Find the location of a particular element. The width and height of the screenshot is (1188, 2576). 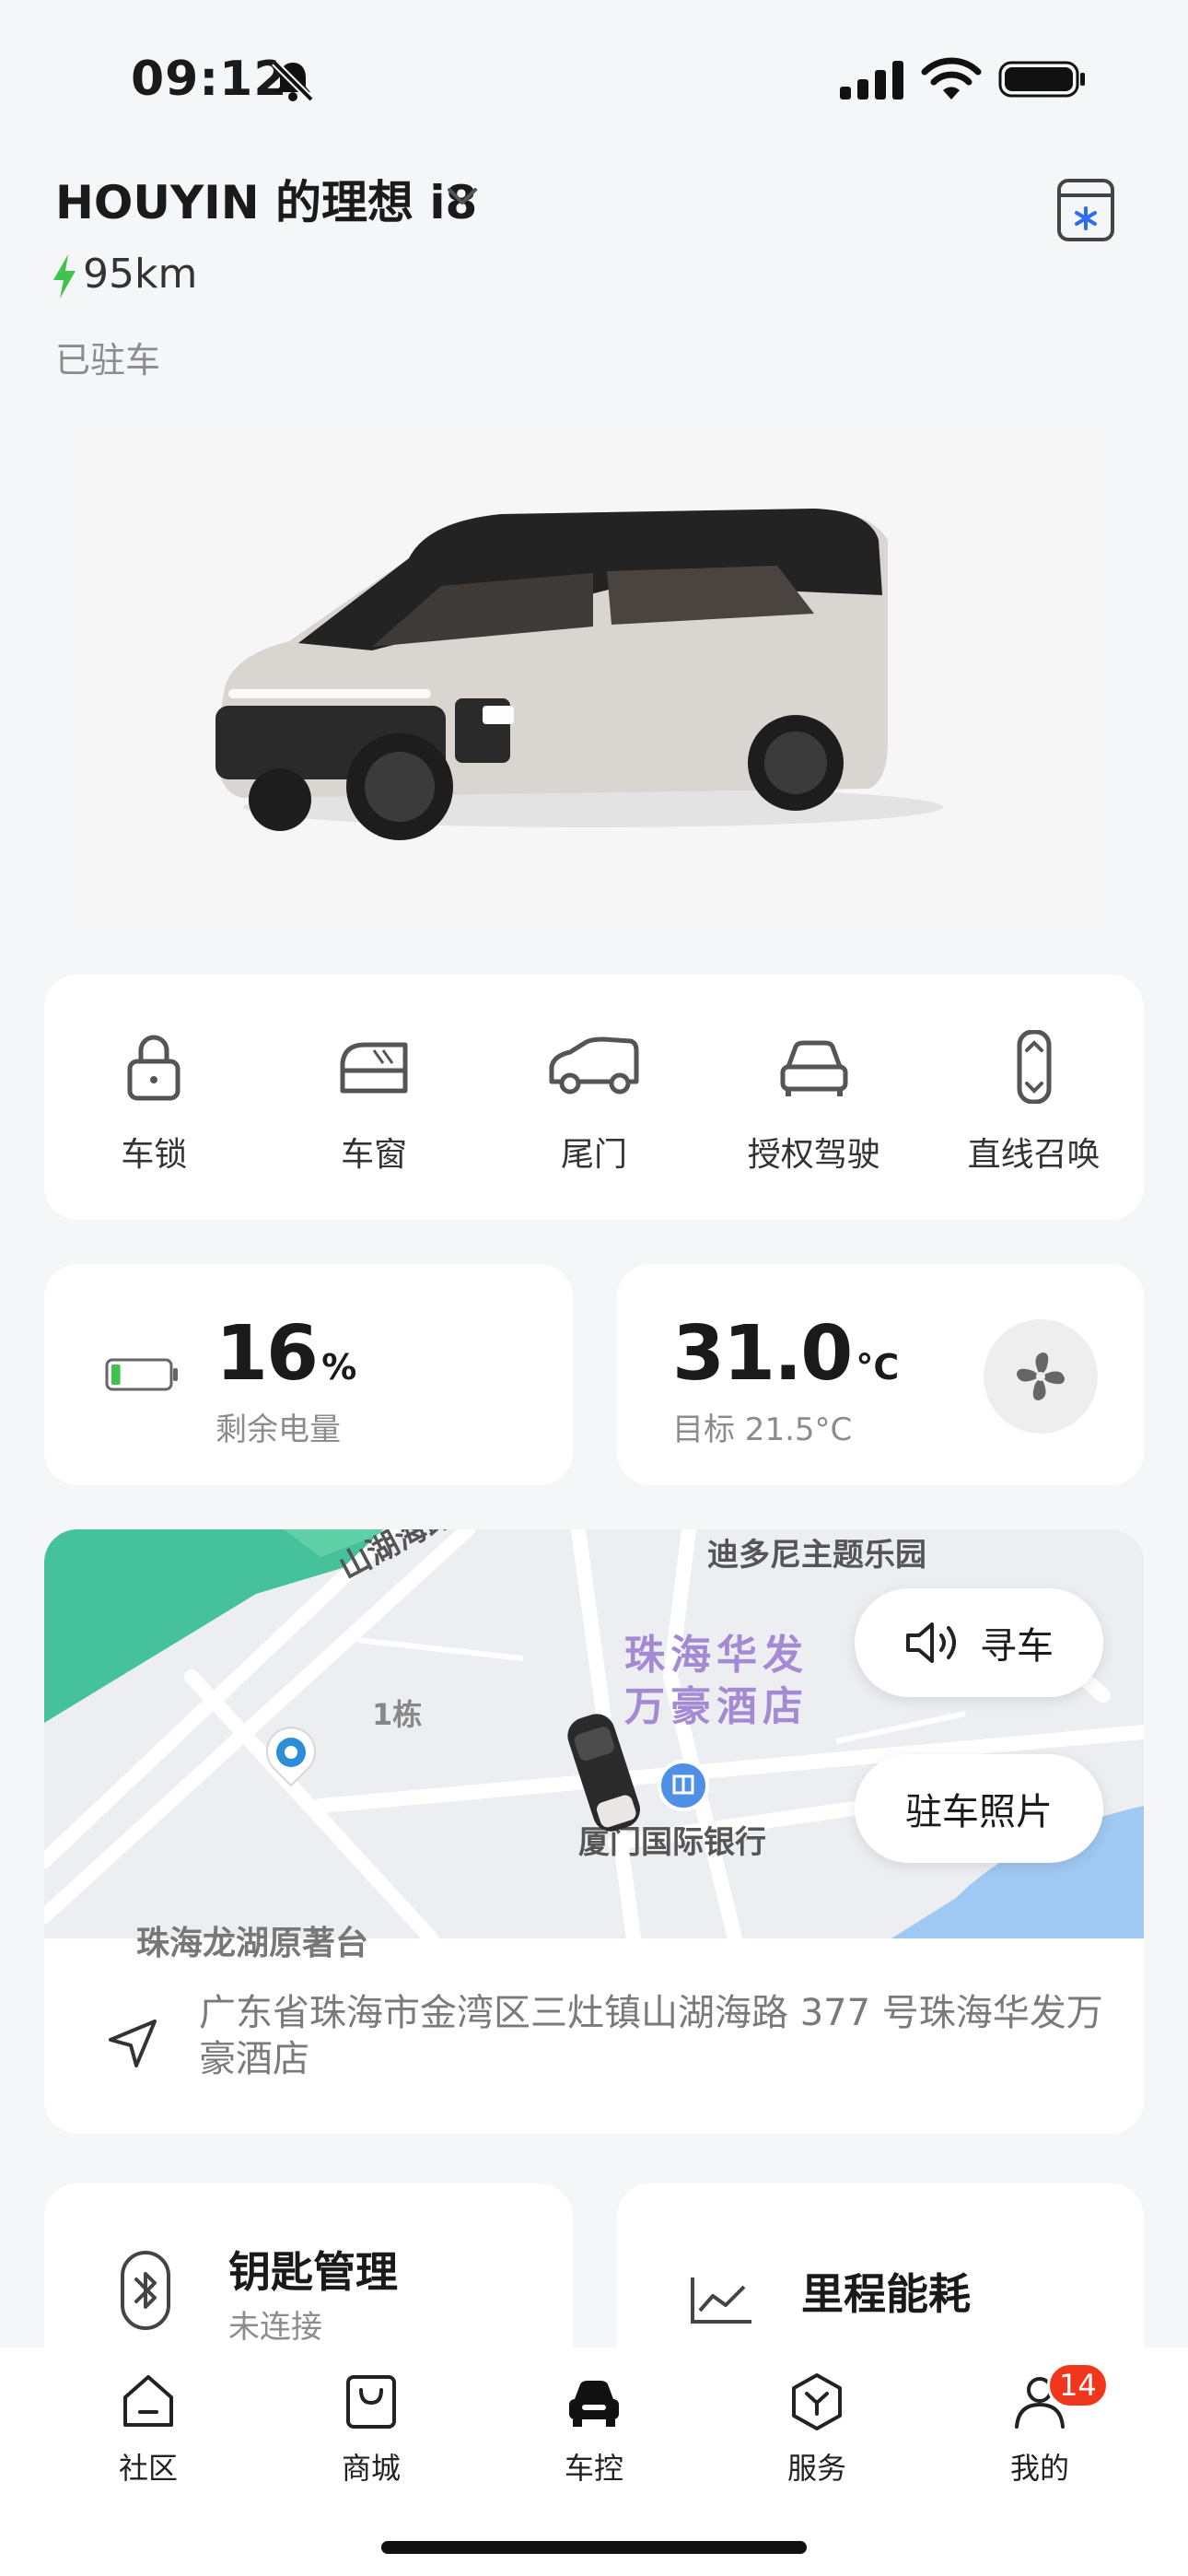

parking-photo-button: 驻车照片 is located at coordinates (979, 1808).